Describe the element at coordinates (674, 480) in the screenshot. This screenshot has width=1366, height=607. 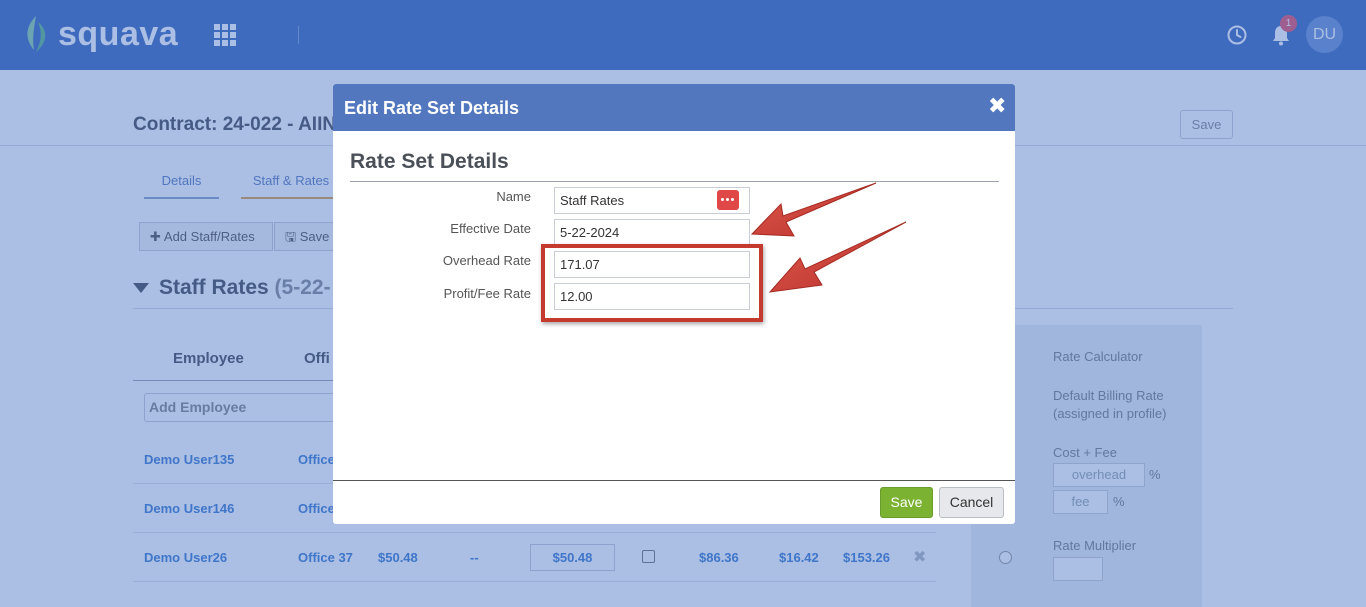
I see `footer-divider` at that location.